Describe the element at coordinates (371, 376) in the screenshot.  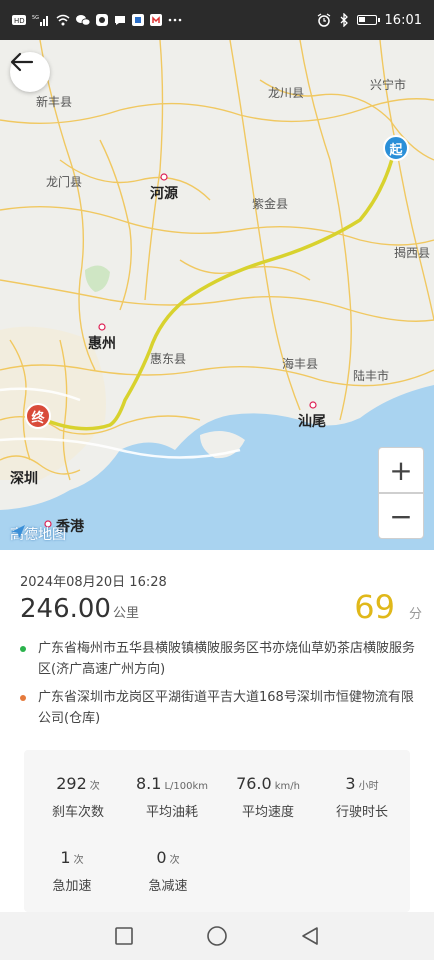
I see `map-label-lufeng: 陆丰市` at that location.